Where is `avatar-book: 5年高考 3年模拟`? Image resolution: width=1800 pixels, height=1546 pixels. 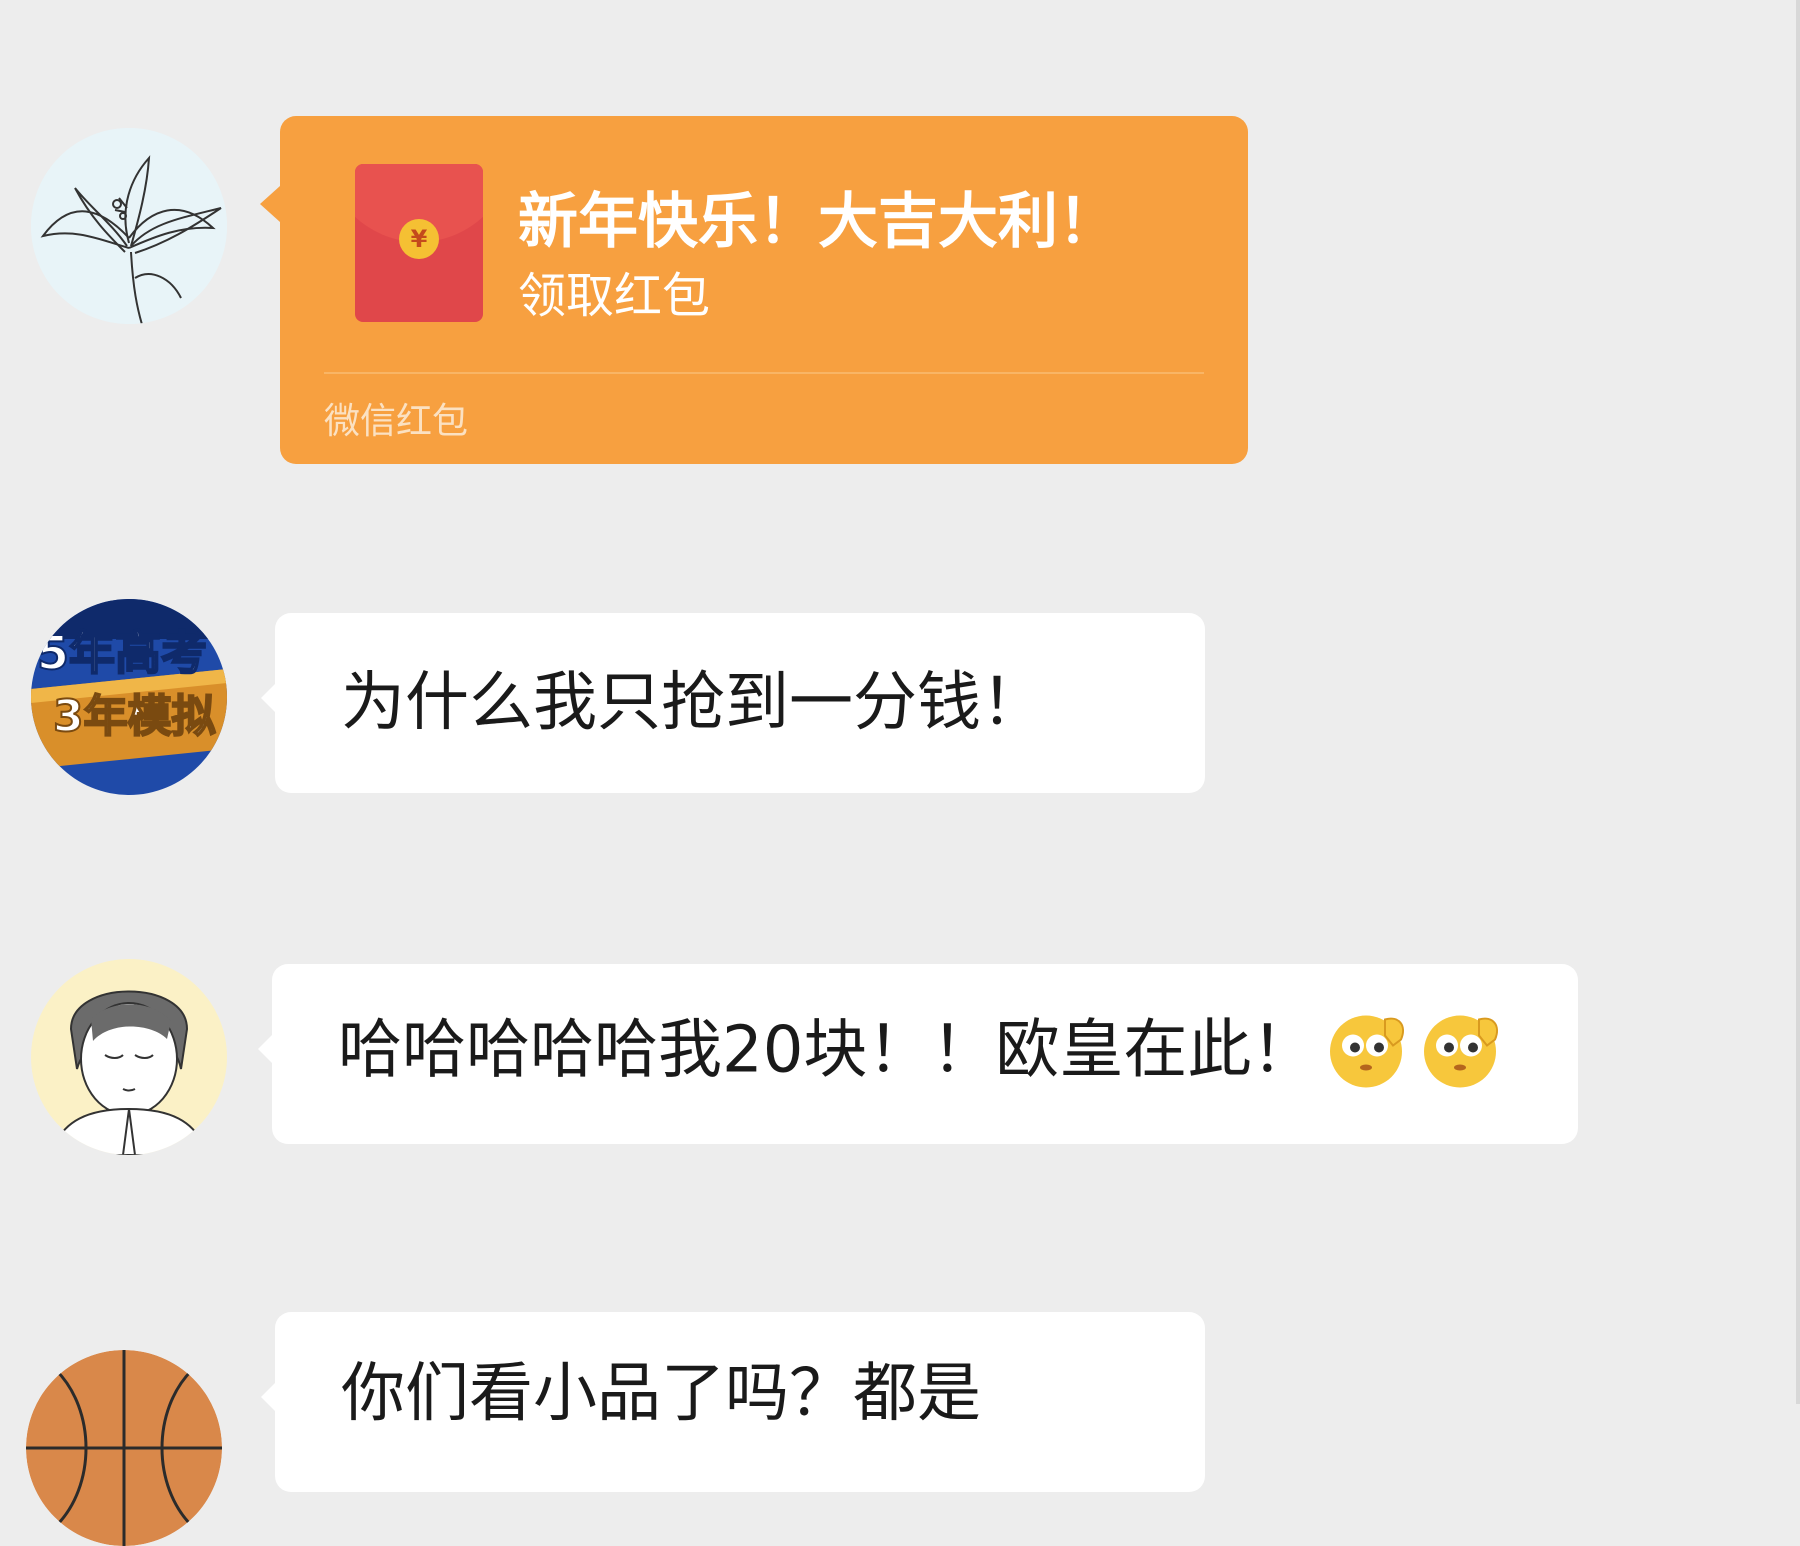
avatar-book: 5年高考 3年模拟 is located at coordinates (129, 697).